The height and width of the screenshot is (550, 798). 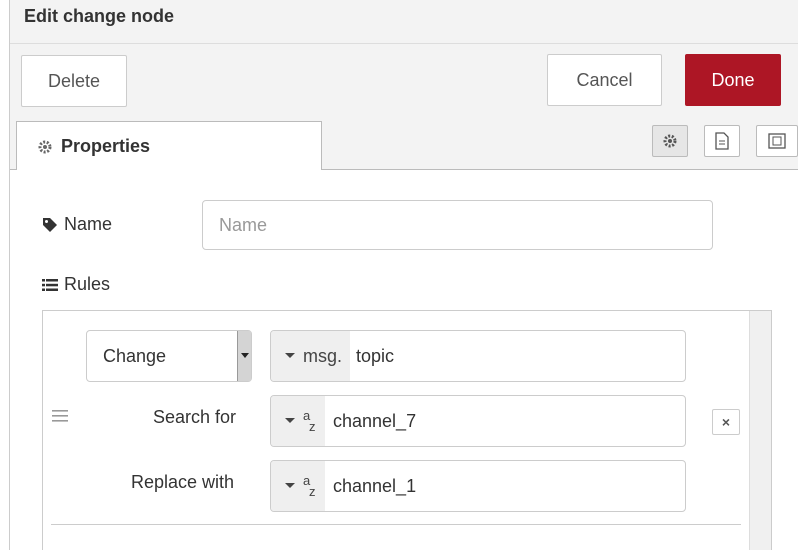 What do you see at coordinates (60, 418) in the screenshot?
I see `drag-handle-icon` at bounding box center [60, 418].